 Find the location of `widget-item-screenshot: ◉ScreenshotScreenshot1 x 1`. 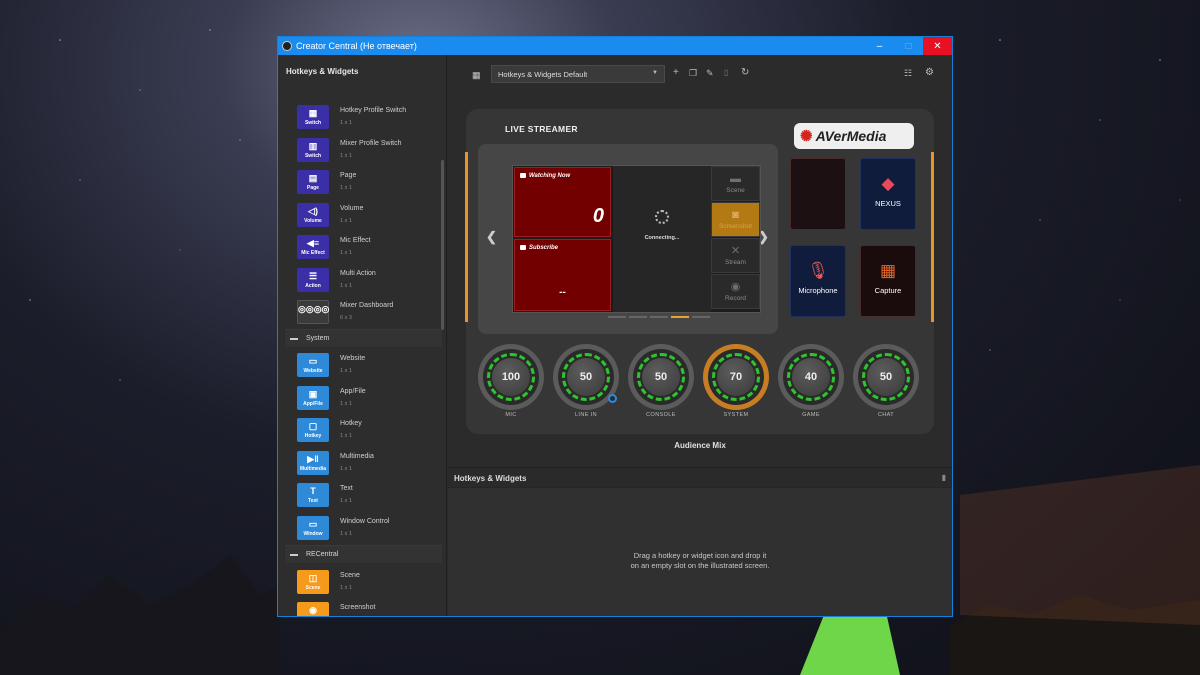

widget-item-screenshot: ◉ScreenshotScreenshot1 x 1 is located at coordinates (367, 609).